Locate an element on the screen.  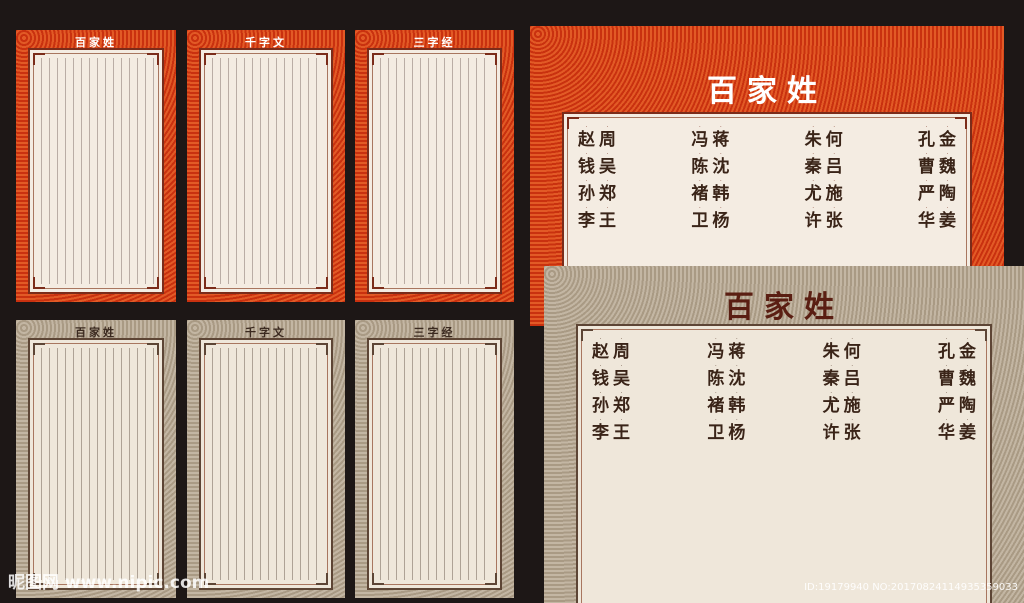
surname-column: · 周 · 吴 · 郑 · 王 is located at coordinates (621, 469).